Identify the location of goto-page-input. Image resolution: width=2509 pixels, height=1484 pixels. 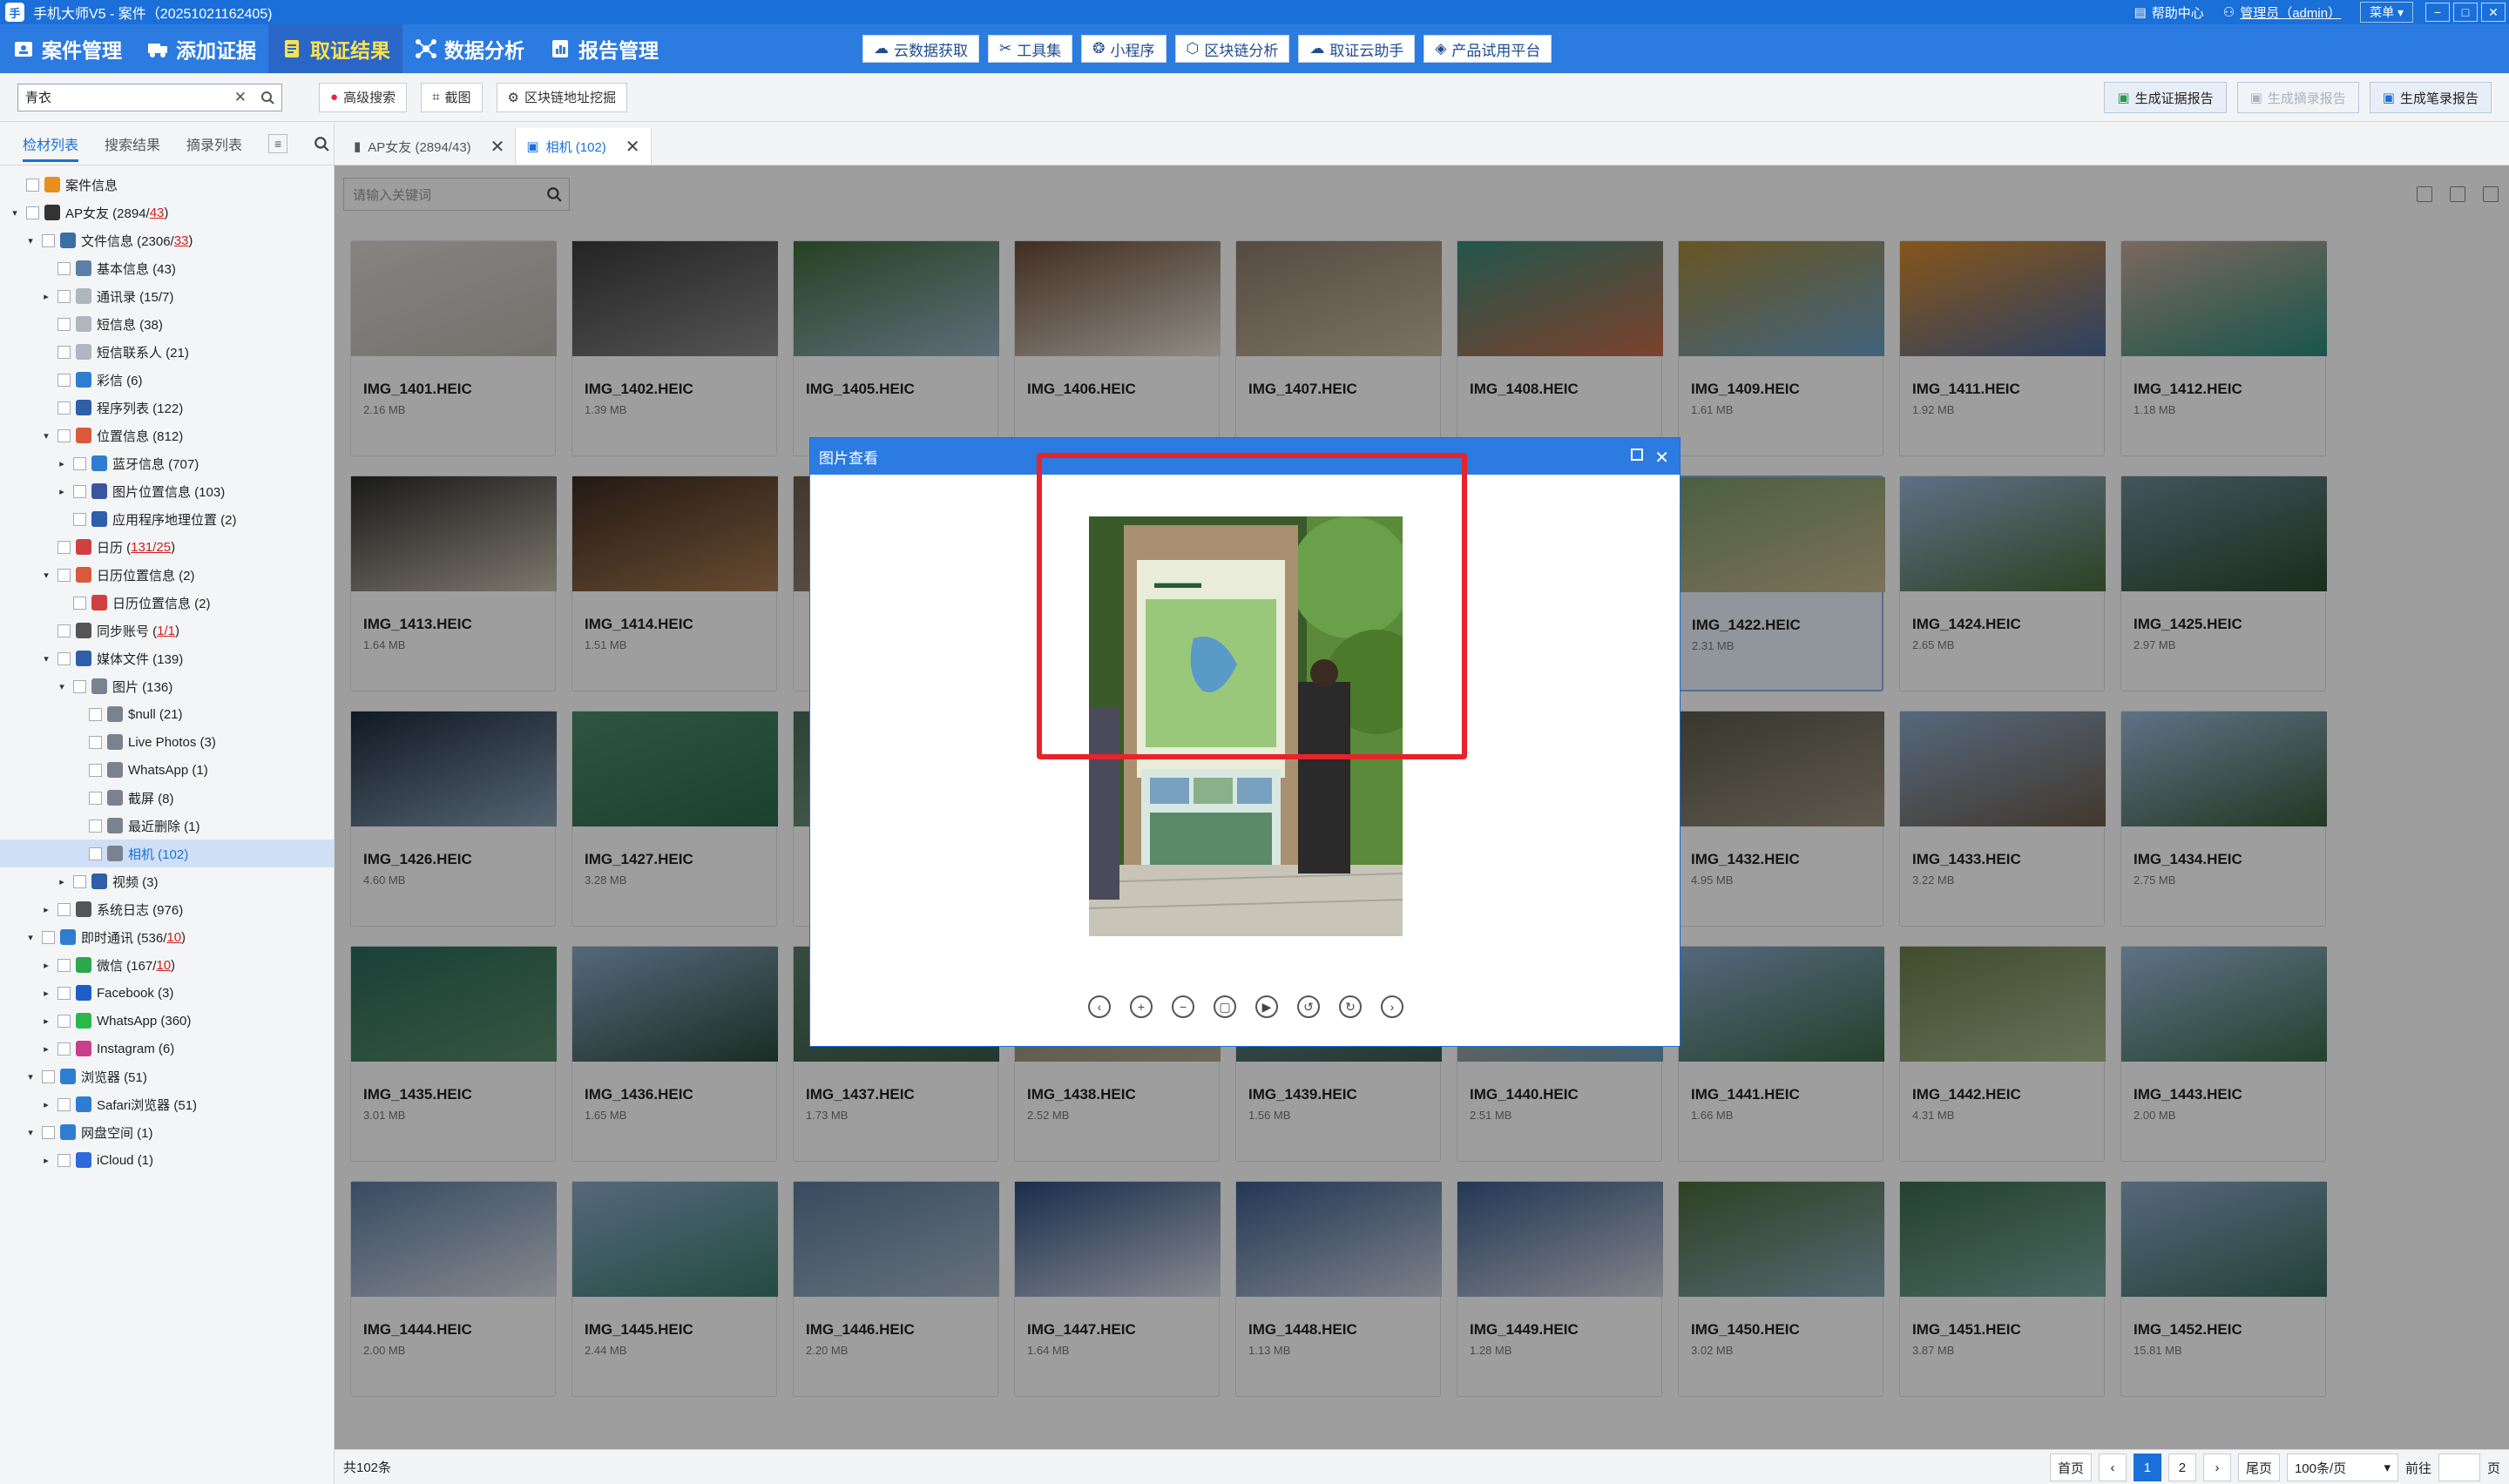
(2459, 1467).